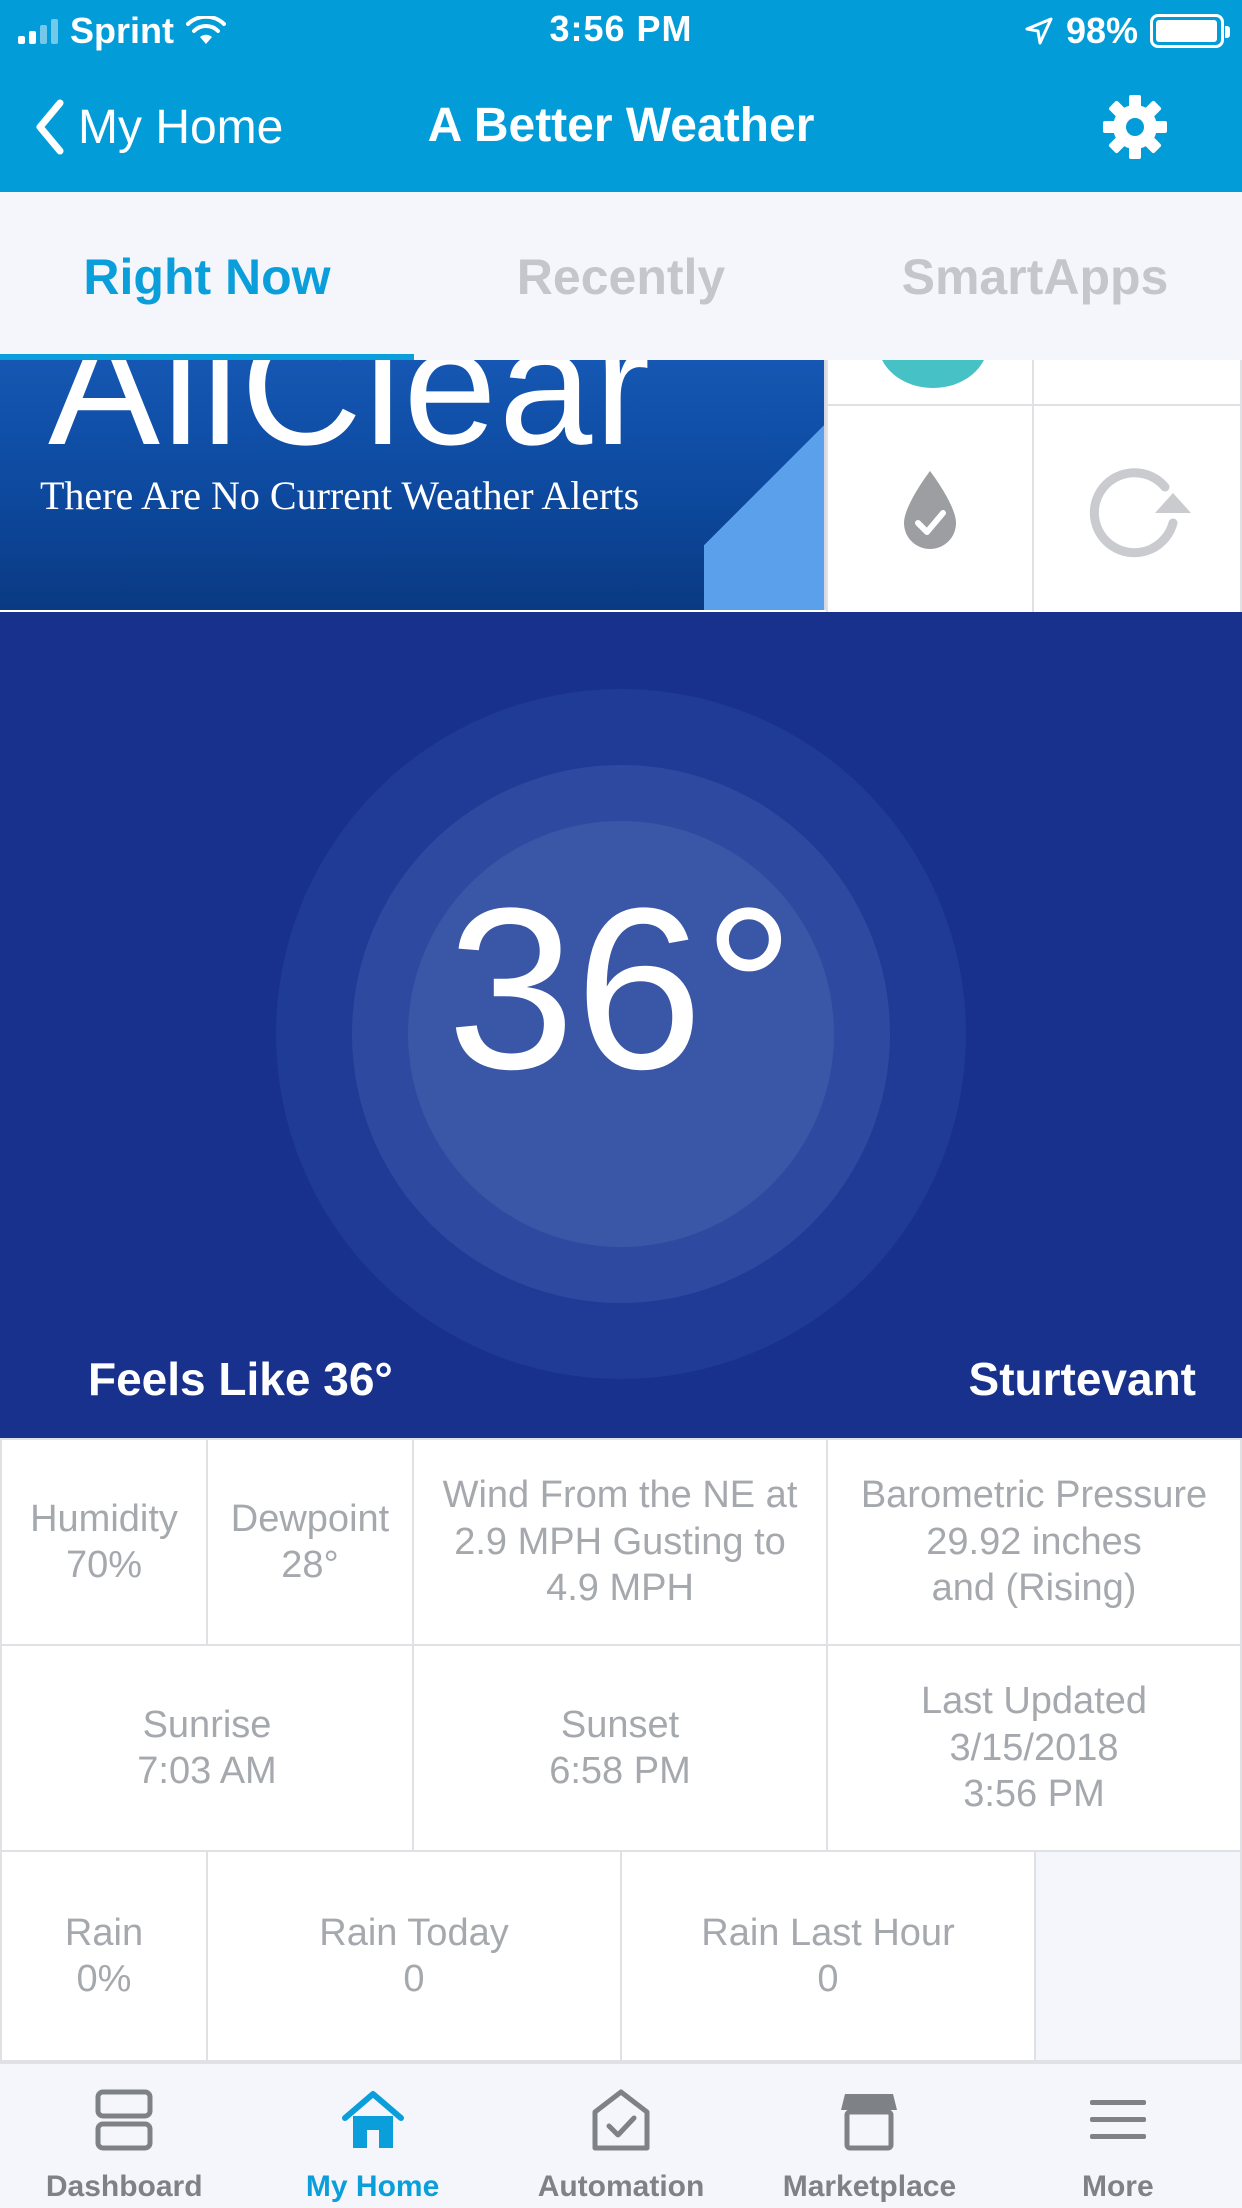 This screenshot has height=2208, width=1242. What do you see at coordinates (1117, 2186) in the screenshot?
I see `nav-more-label: More` at bounding box center [1117, 2186].